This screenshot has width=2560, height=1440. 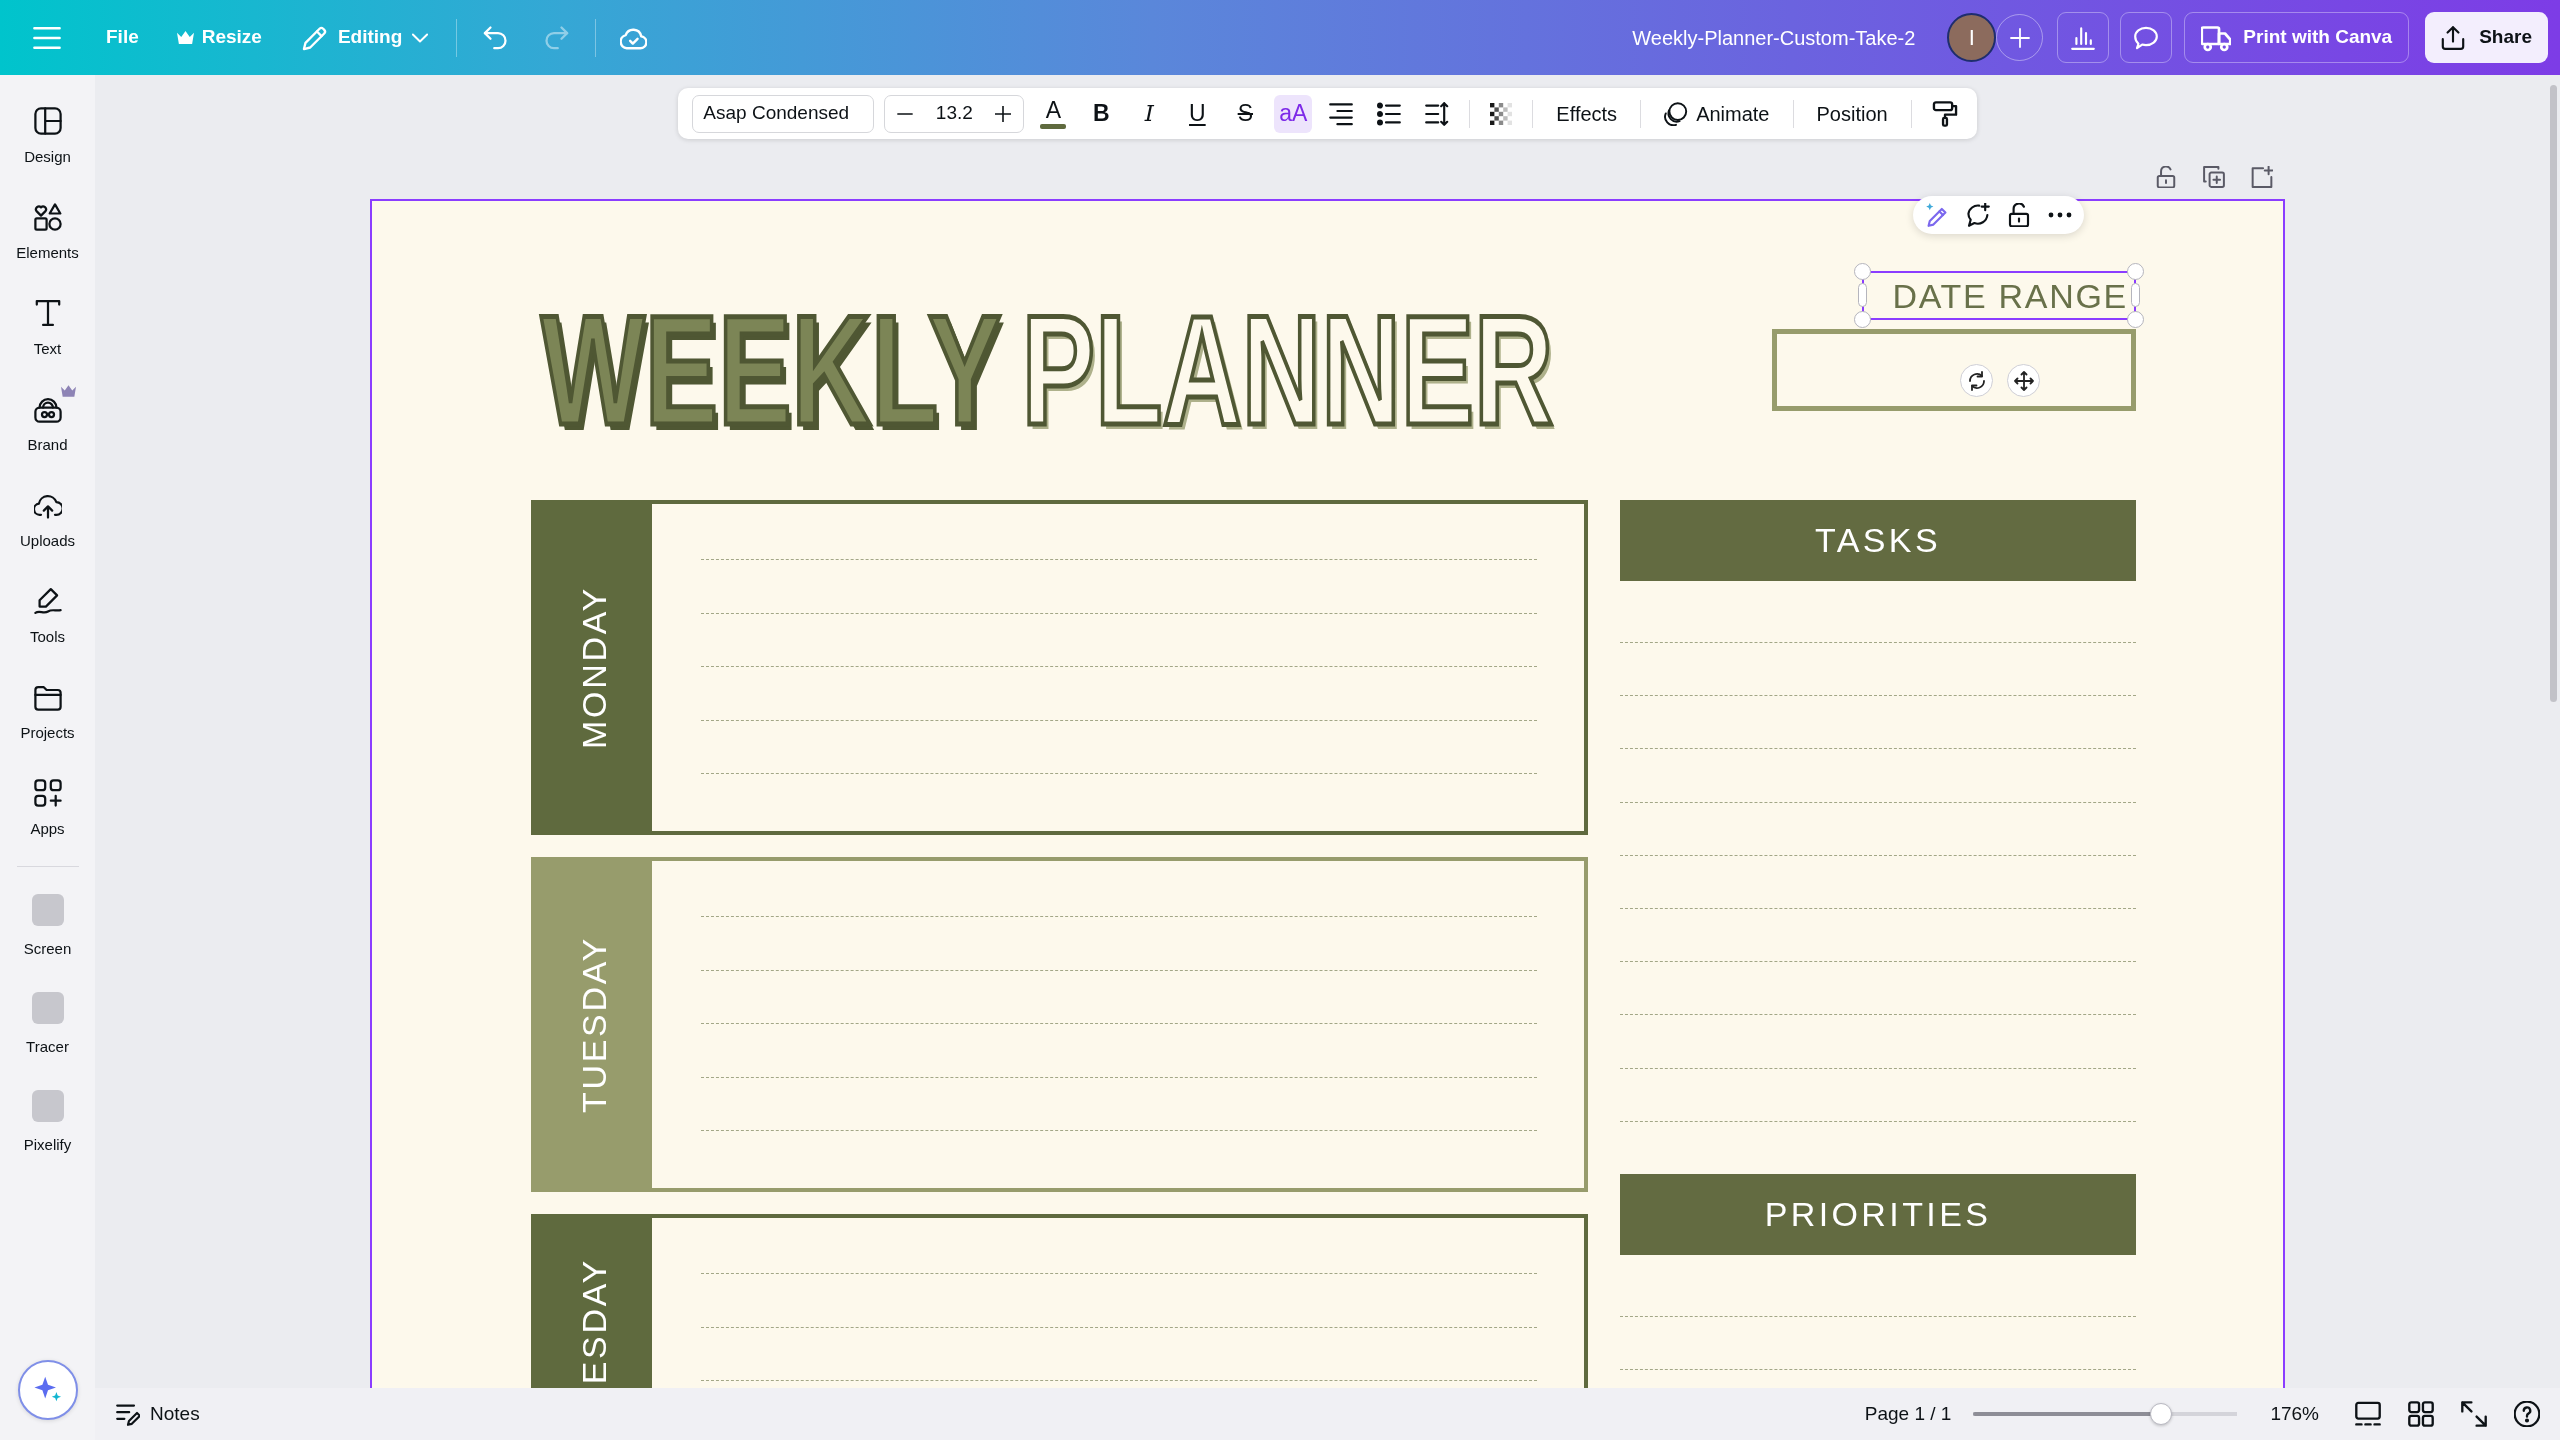 I want to click on crown-icon, so click(x=185, y=37).